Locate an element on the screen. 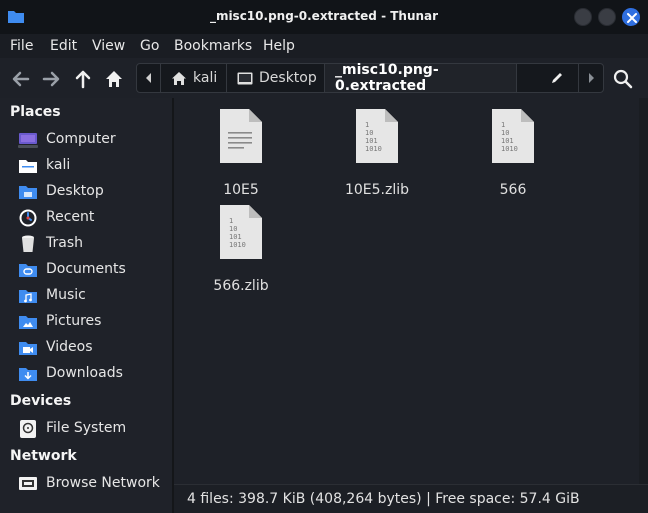 The height and width of the screenshot is (513, 648). network-icon is located at coordinates (28, 483).